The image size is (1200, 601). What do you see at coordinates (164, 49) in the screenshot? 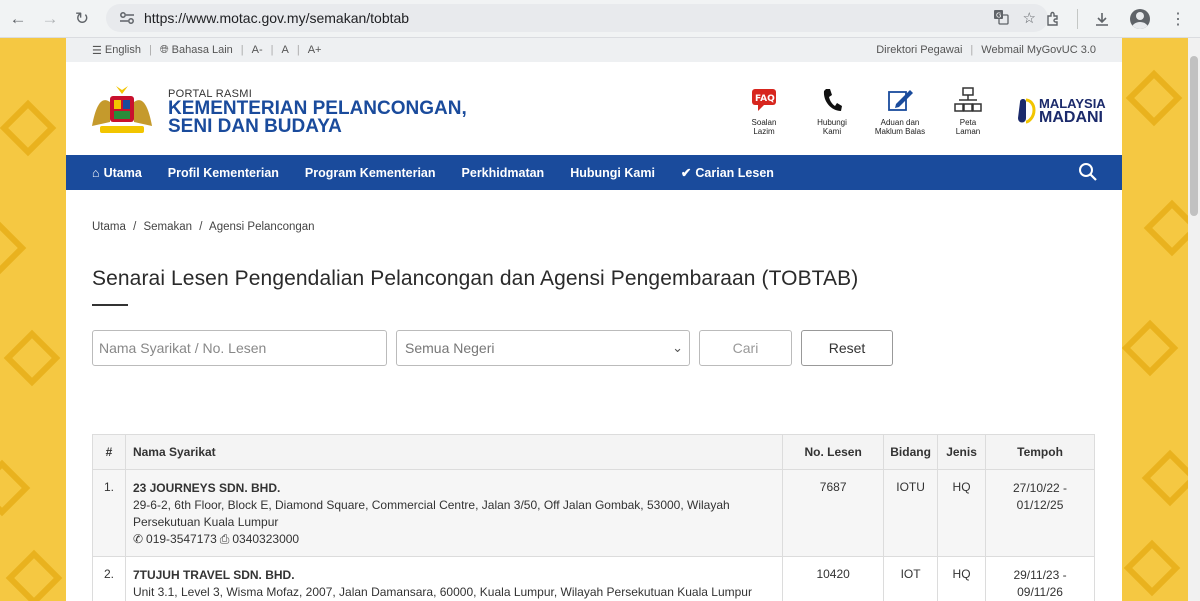
I see `globe-icon: 🌐︎` at bounding box center [164, 49].